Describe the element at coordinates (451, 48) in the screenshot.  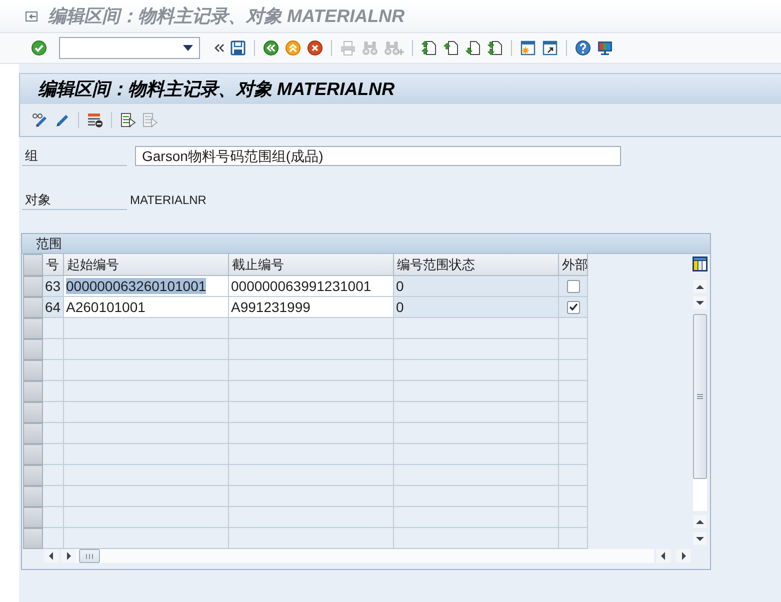
I see `page-up-icon` at that location.